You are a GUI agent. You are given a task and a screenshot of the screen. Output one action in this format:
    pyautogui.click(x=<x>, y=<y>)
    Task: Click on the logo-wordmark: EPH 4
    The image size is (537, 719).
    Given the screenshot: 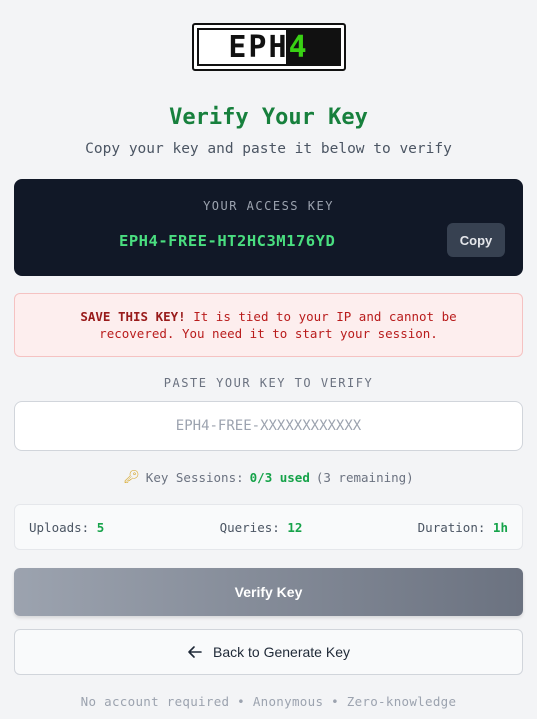 What is the action you would take?
    pyautogui.click(x=268, y=47)
    